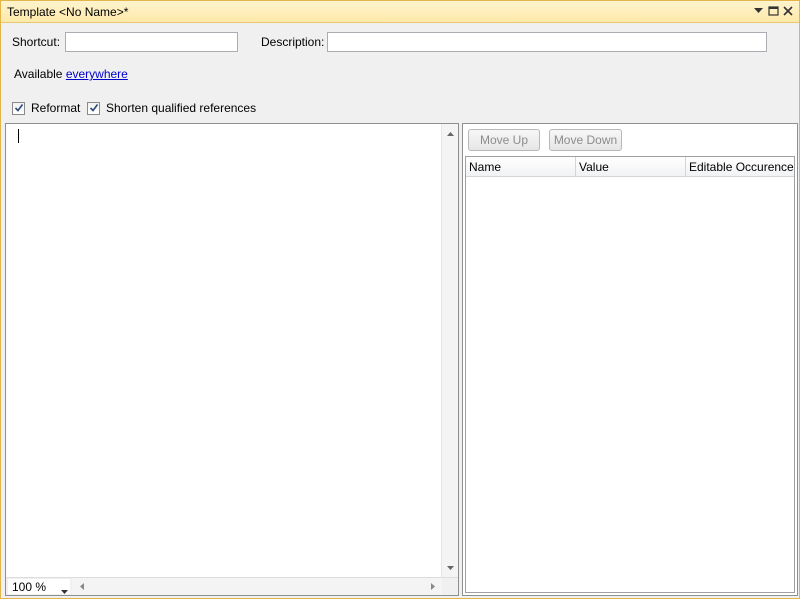 The height and width of the screenshot is (599, 800). Describe the element at coordinates (293, 42) in the screenshot. I see `description-label: Description:` at that location.